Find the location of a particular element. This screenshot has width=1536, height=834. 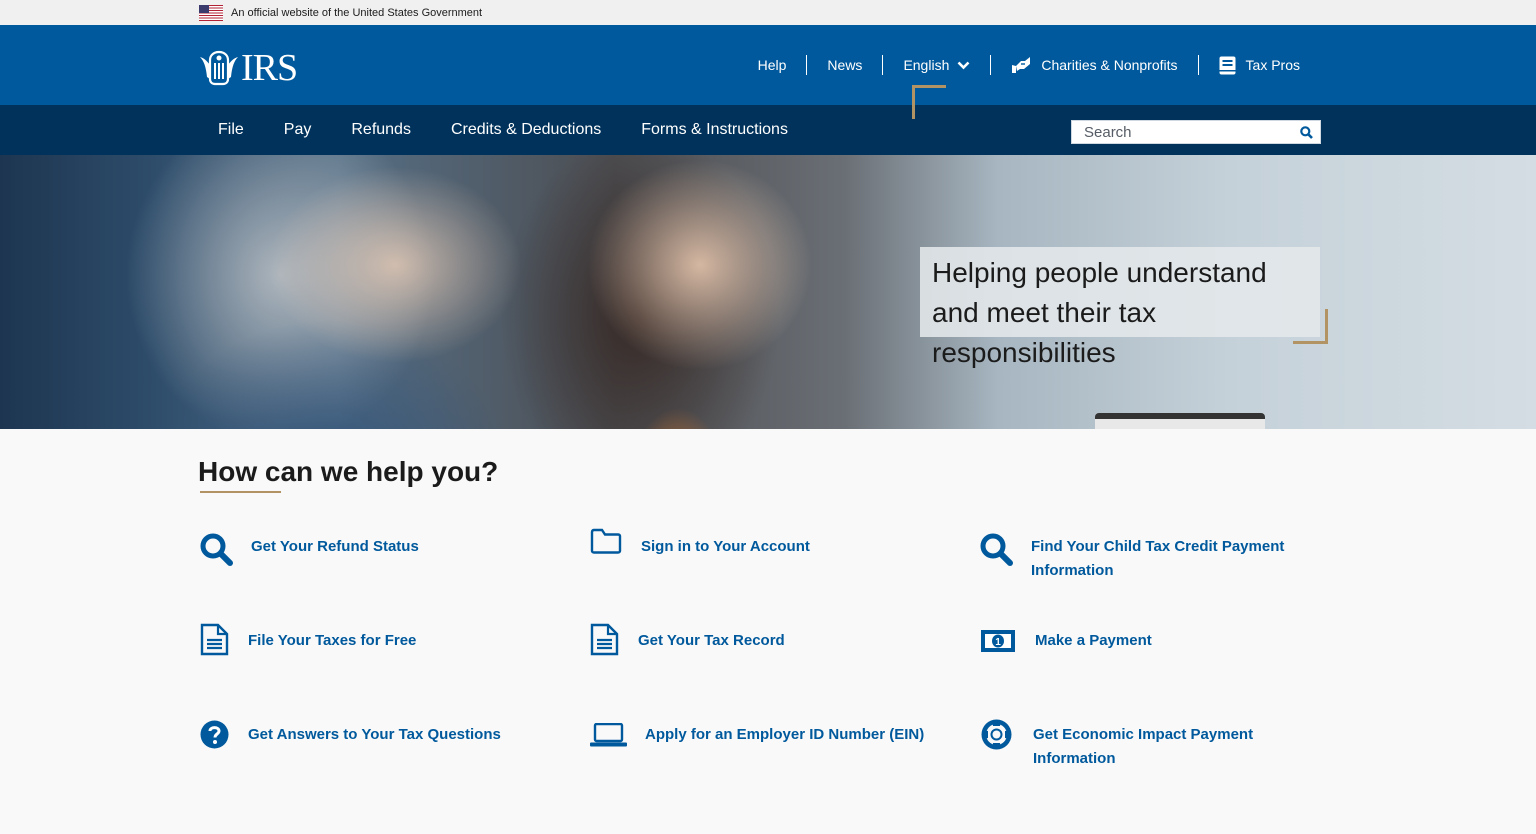

language-label: English is located at coordinates (926, 65).